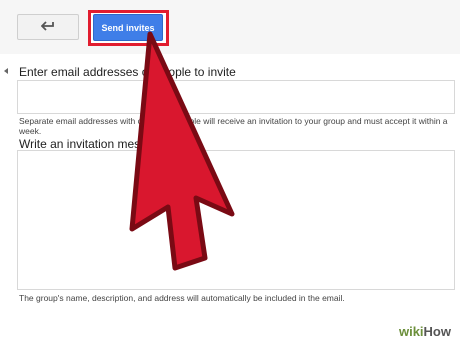 The image size is (460, 345). I want to click on back-arrow-icon, so click(47, 27).